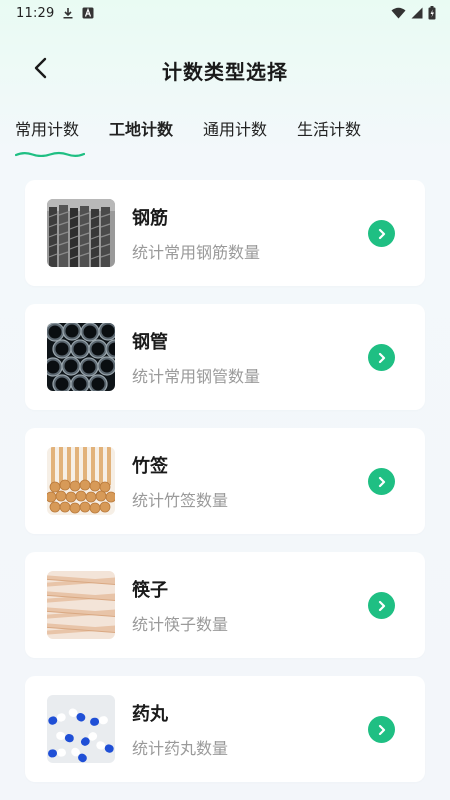 This screenshot has height=800, width=450. What do you see at coordinates (180, 729) in the screenshot?
I see `card-text: 药丸 统计药丸数量` at bounding box center [180, 729].